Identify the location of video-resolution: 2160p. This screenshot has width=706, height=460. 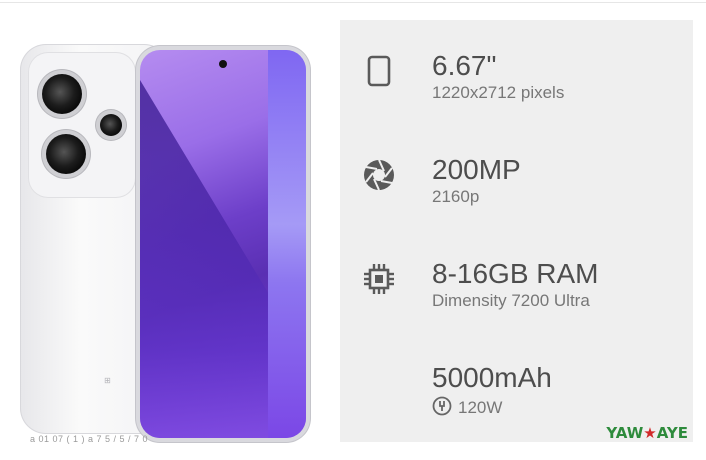
(456, 196).